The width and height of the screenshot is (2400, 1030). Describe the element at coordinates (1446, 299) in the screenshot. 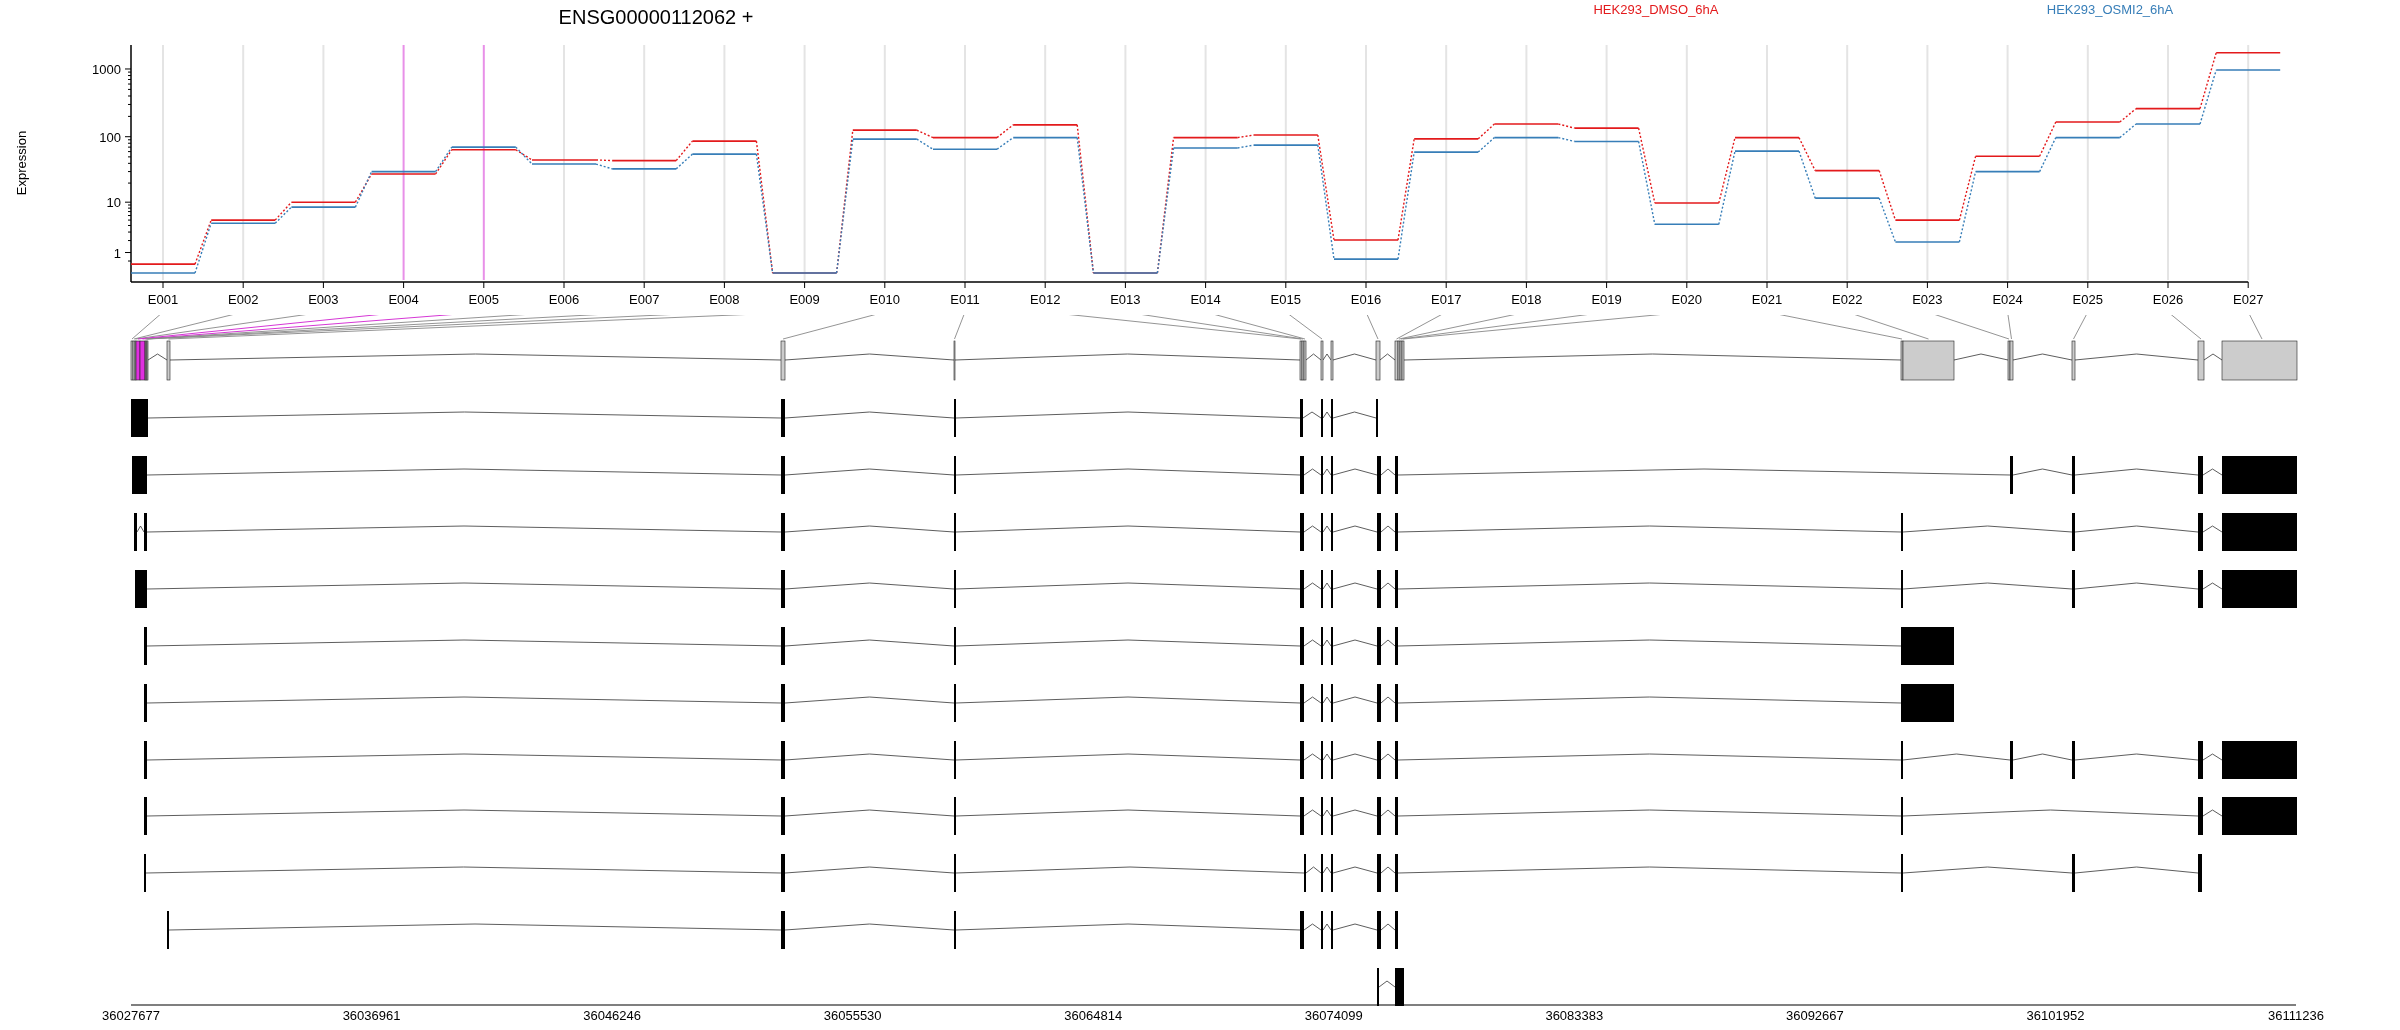

I see `axis-tick-label: E017` at that location.